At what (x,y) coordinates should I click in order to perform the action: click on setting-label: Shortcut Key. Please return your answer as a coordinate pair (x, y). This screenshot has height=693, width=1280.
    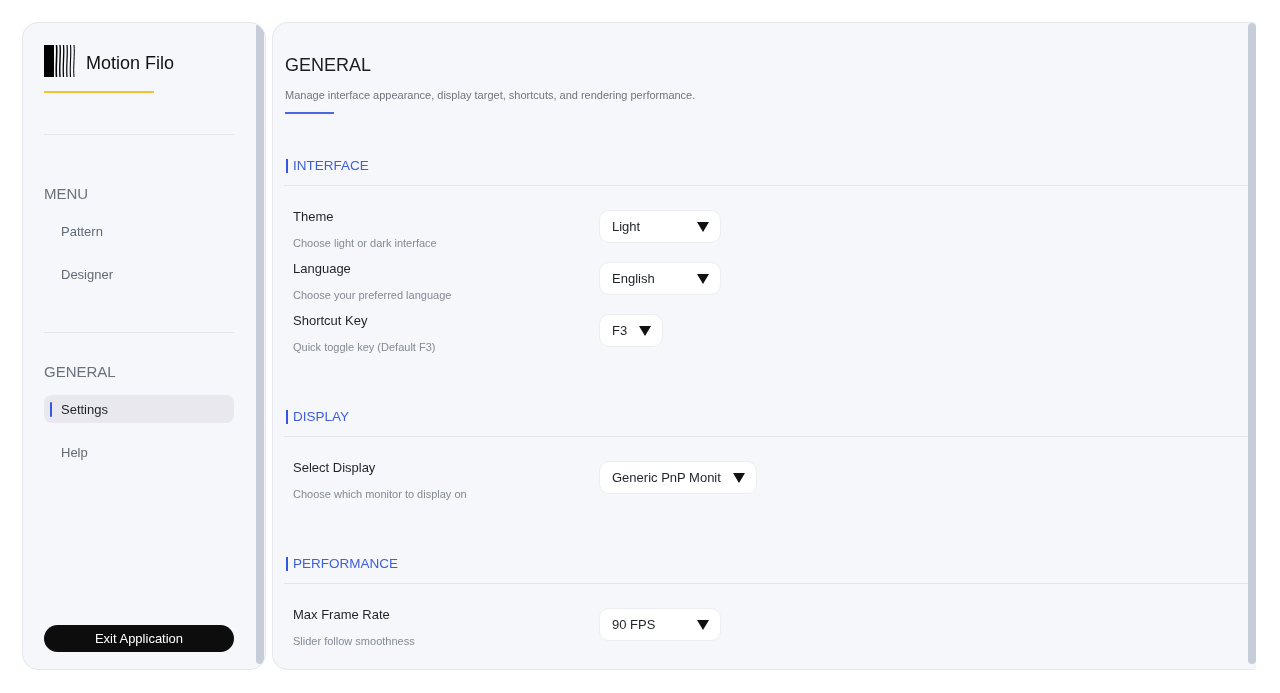
    Looking at the image, I should click on (331, 321).